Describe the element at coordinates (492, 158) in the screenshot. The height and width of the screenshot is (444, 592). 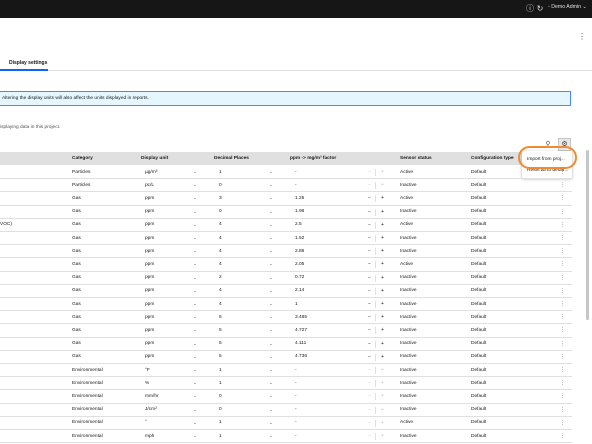
I see `column-header-configuration-type: Configuration type` at that location.